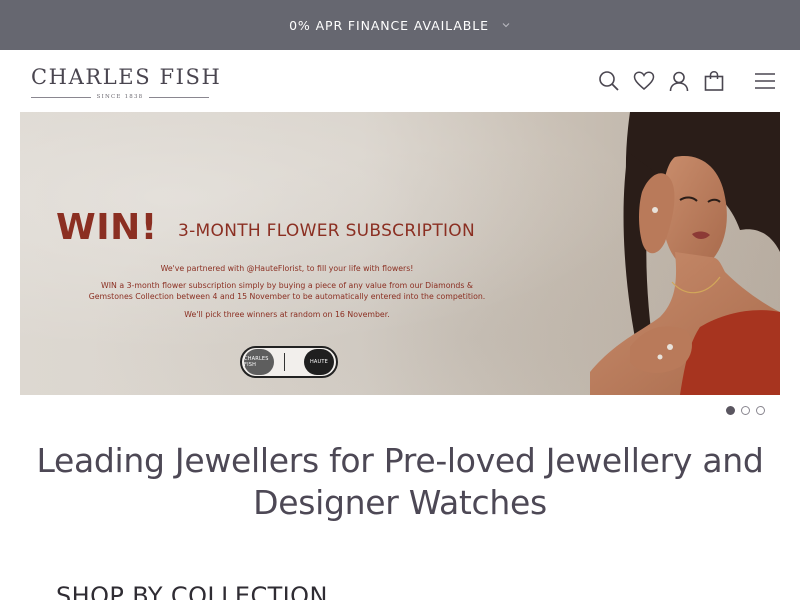 The height and width of the screenshot is (600, 800). Describe the element at coordinates (765, 81) in the screenshot. I see `menu-icon` at that location.